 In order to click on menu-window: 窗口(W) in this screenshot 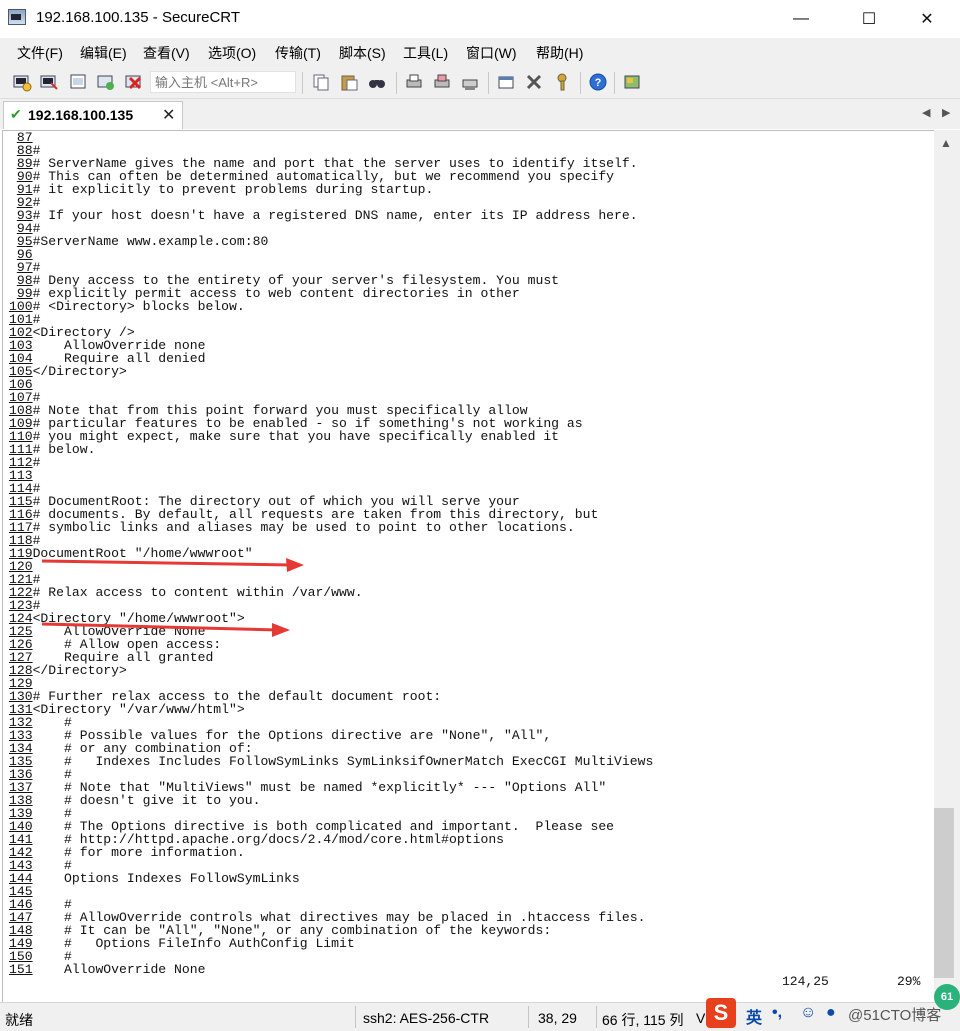, I will do `click(491, 53)`.